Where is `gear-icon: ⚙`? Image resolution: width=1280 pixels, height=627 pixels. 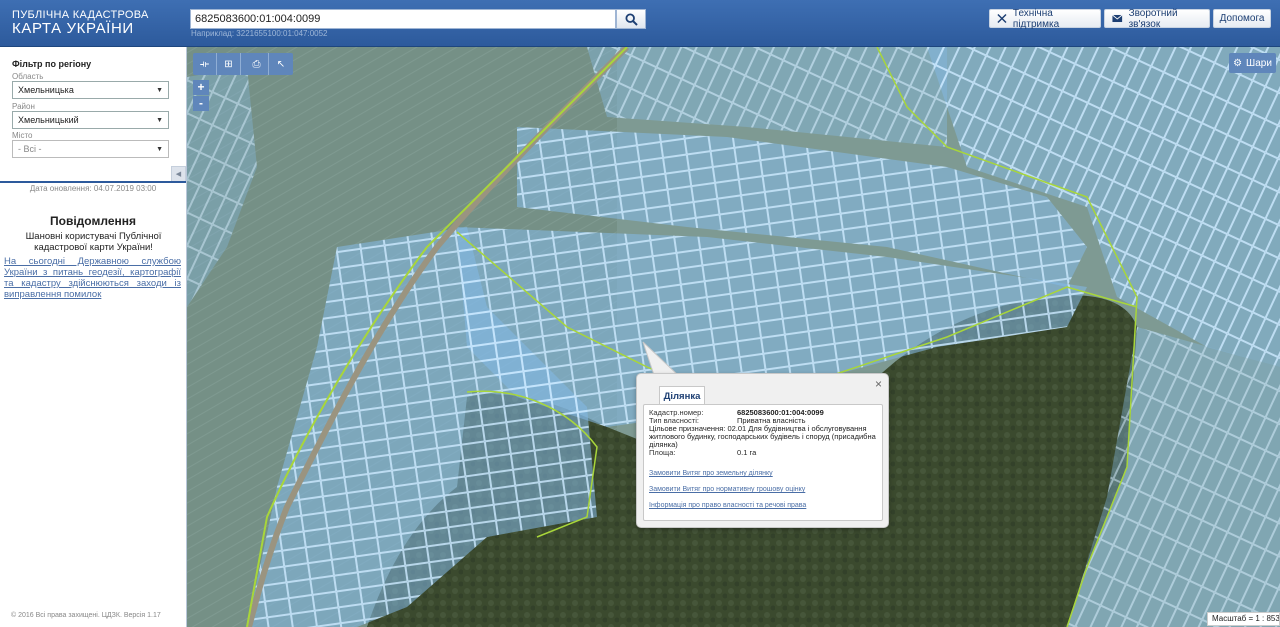 gear-icon: ⚙ is located at coordinates (1238, 63).